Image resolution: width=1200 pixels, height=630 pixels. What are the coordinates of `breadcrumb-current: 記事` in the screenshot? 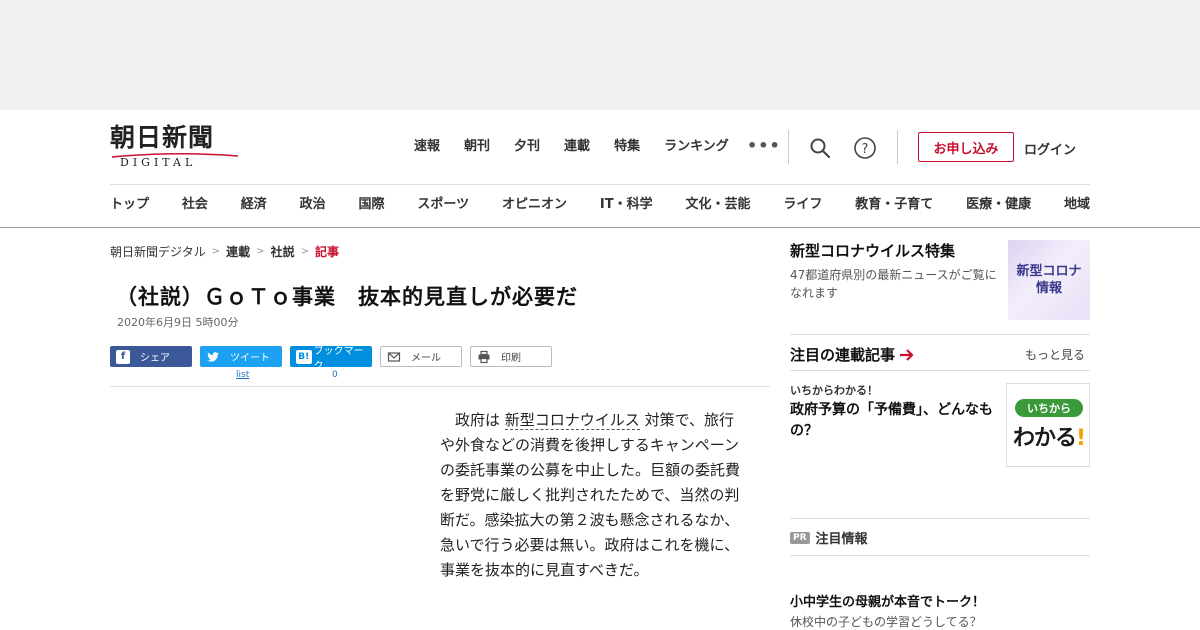 It's located at (326, 252).